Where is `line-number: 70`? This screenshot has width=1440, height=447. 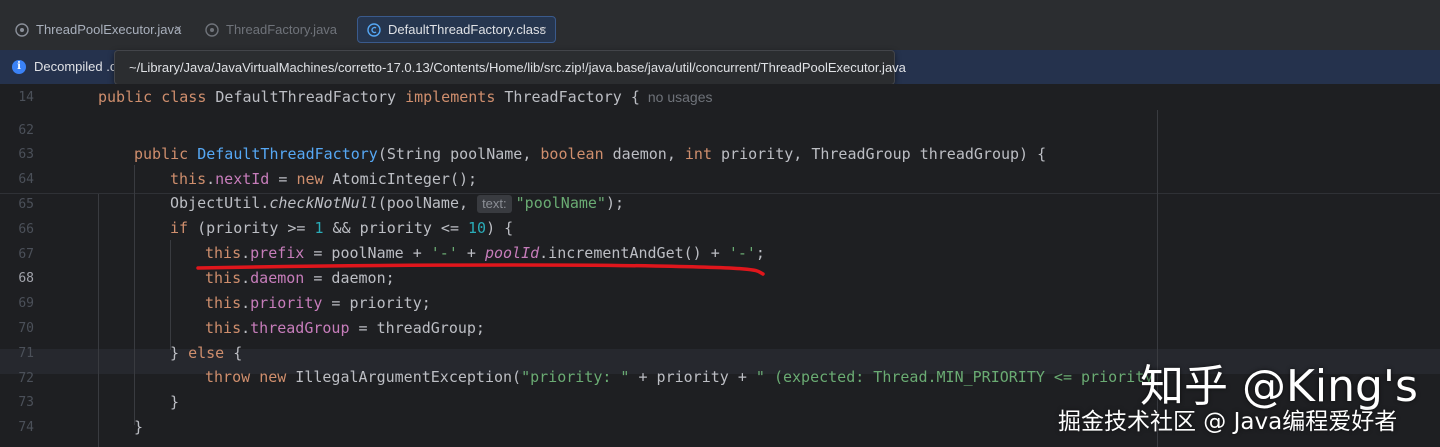
line-number: 70 is located at coordinates (26, 328).